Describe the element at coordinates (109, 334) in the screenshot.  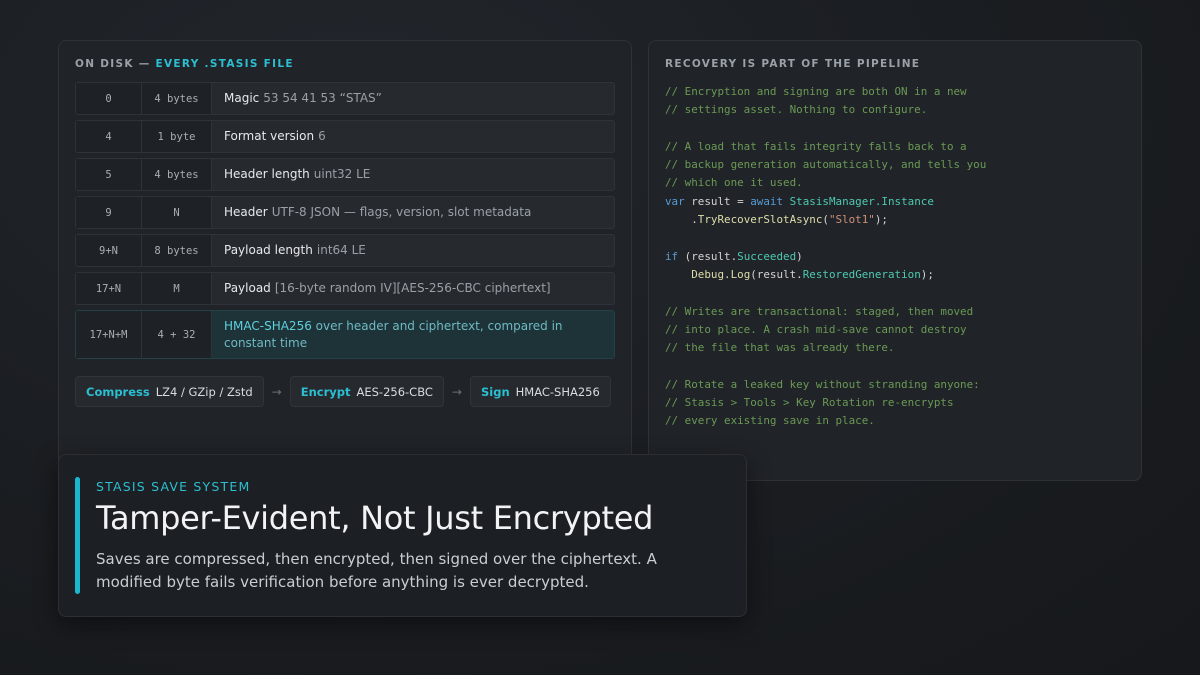
I see `offset-cell: 17+N+M` at that location.